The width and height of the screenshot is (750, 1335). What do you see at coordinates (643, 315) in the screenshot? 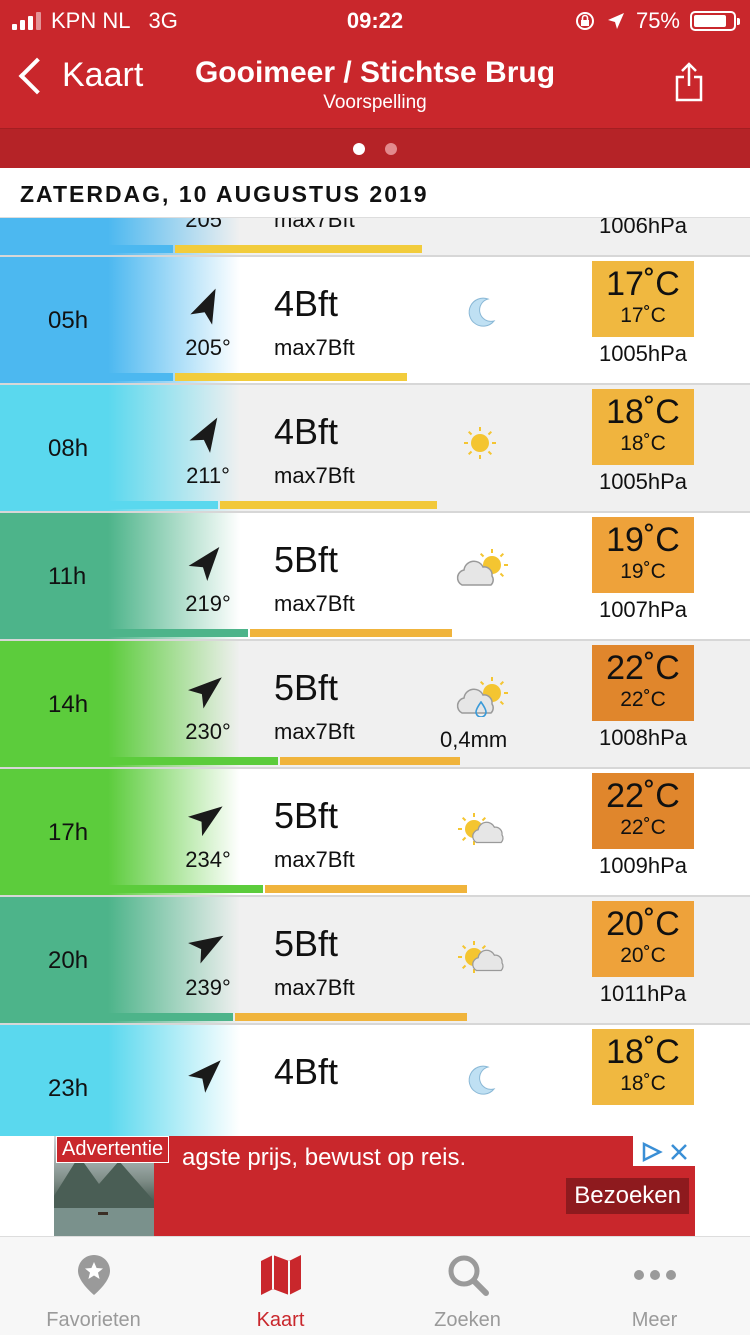
I see `temperature-feel: 17˚C` at bounding box center [643, 315].